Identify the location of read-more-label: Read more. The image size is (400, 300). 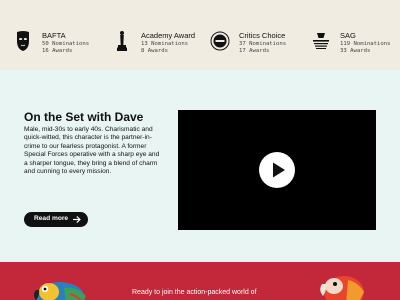
(51, 218).